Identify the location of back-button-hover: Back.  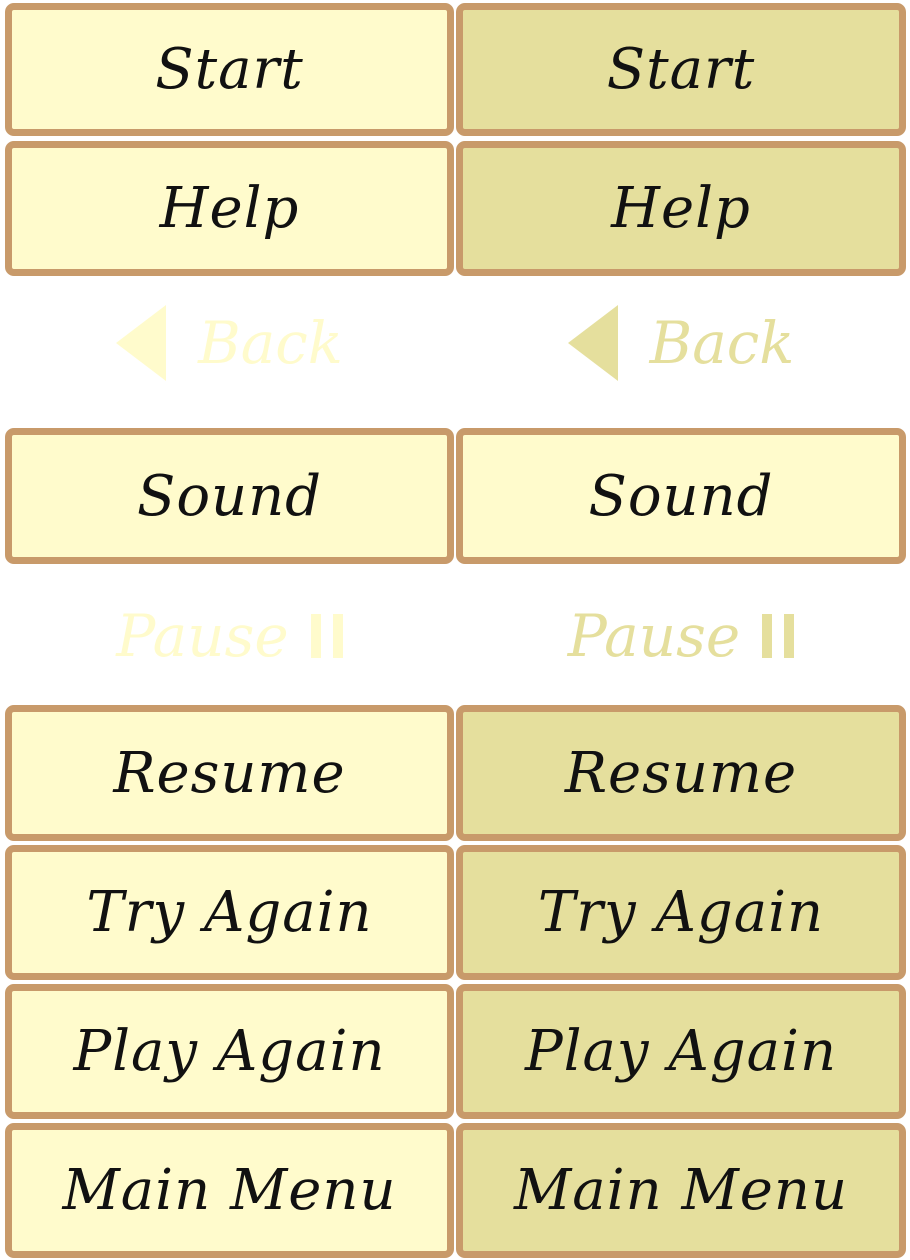
(681, 343).